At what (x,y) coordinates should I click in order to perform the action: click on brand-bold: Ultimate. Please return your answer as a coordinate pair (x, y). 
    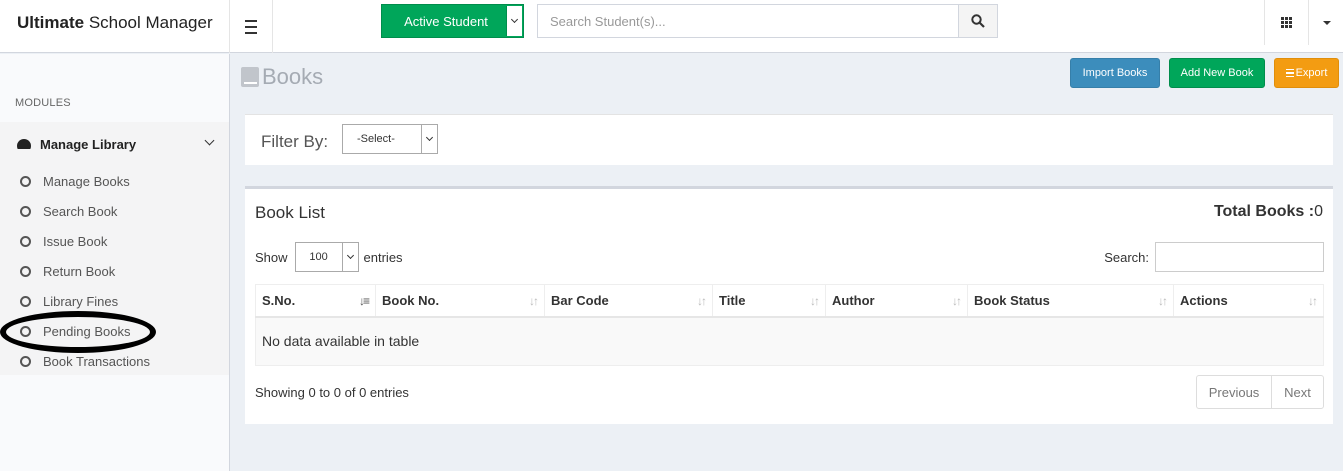
    Looking at the image, I should click on (51, 22).